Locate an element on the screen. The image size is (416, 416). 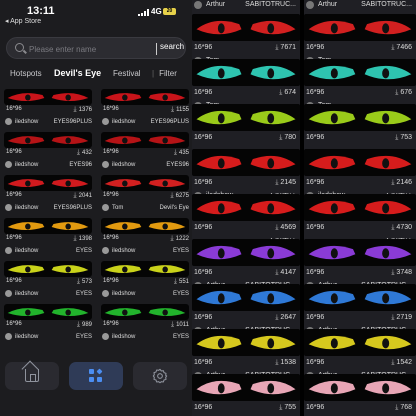
tab-hotspots: Hotspots is located at coordinates (26, 73).